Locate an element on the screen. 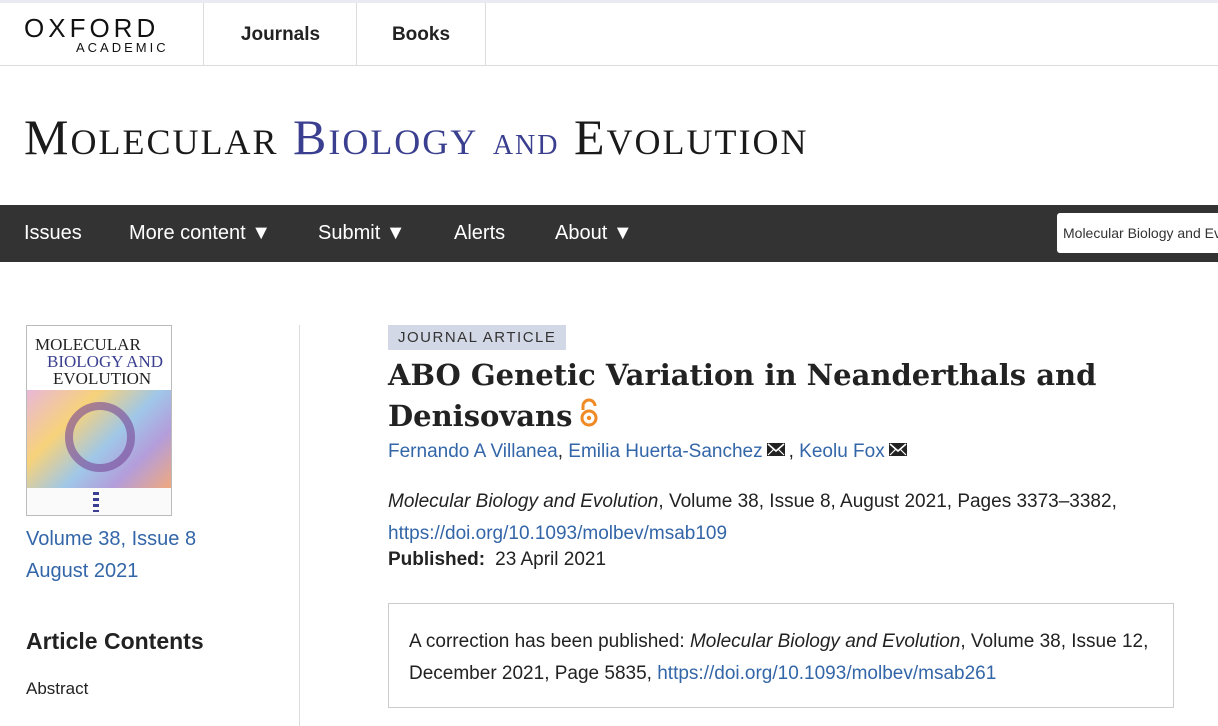 This screenshot has width=1218, height=726. nav-more-content: More content ▼ is located at coordinates (200, 233).